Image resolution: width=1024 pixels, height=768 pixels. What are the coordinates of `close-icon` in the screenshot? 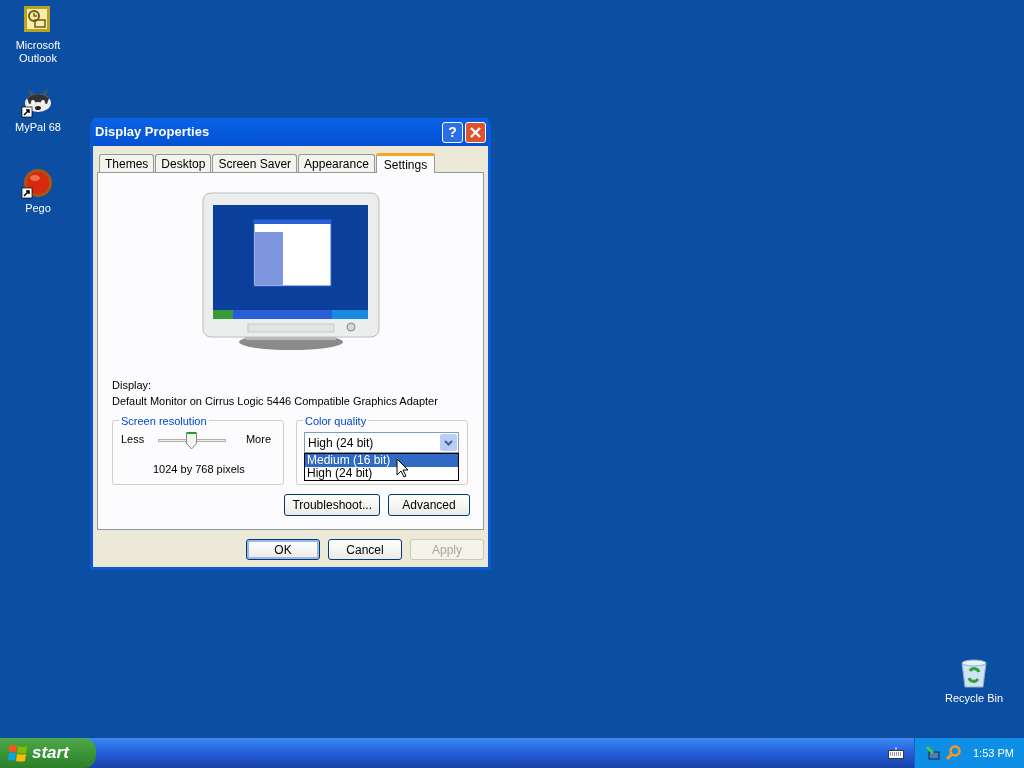 It's located at (475, 132).